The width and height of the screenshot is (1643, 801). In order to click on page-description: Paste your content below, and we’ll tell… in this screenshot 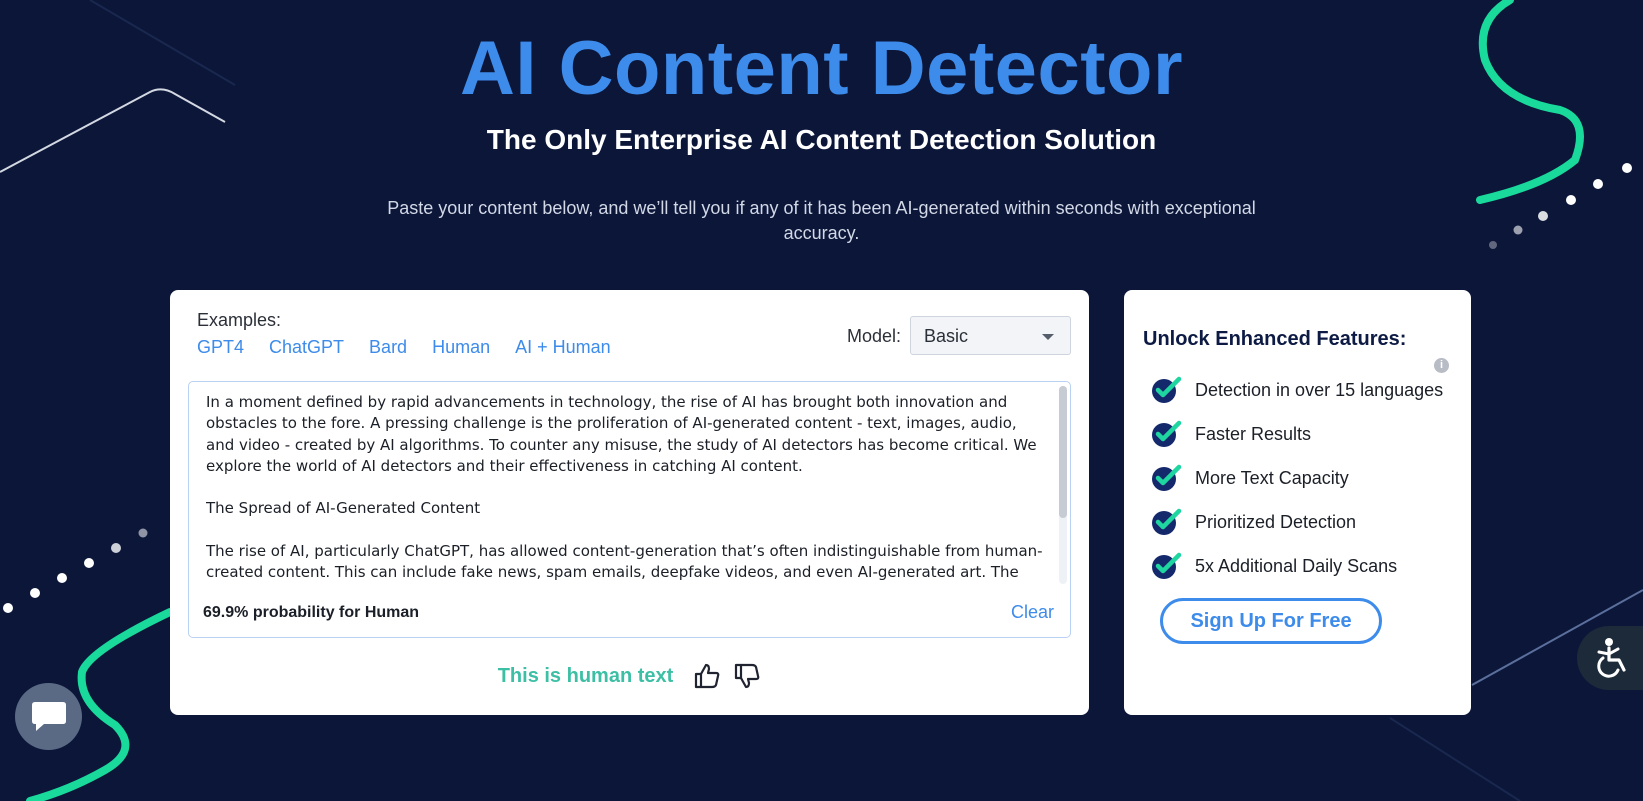, I will do `click(821, 220)`.